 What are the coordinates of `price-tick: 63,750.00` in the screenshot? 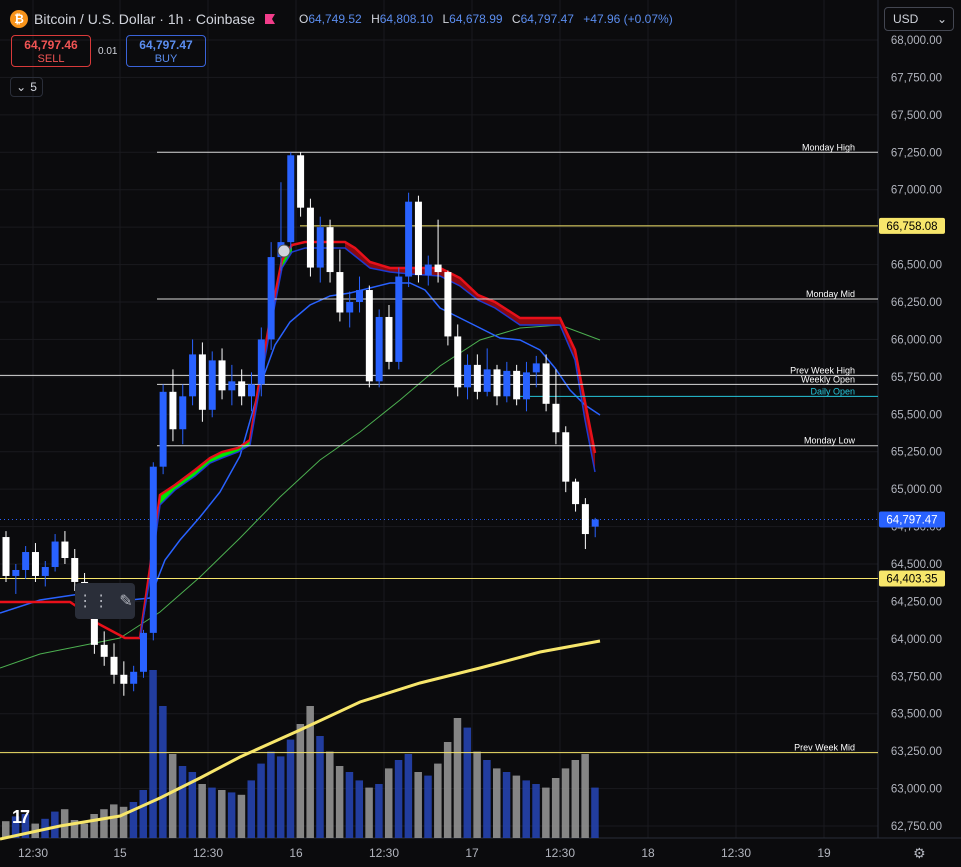 It's located at (916, 677).